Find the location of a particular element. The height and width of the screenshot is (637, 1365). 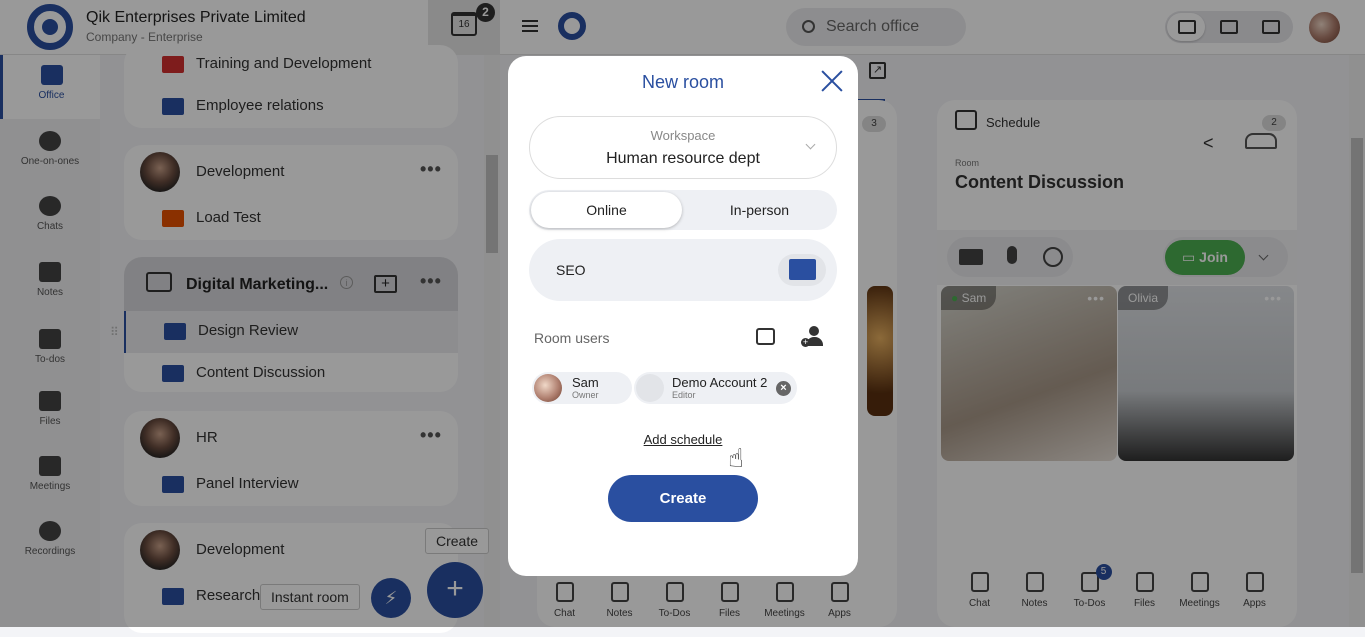

user-name: Sam is located at coordinates (585, 382).